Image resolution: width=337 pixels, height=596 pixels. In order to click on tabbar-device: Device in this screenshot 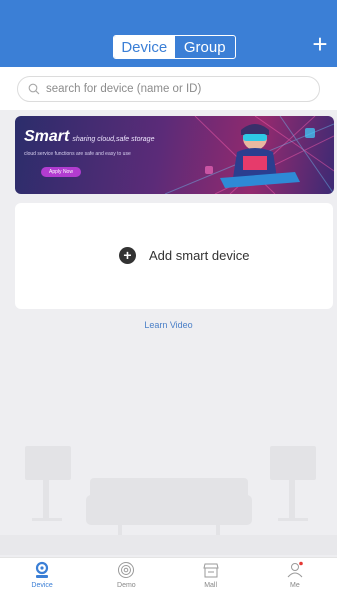, I will do `click(42, 577)`.